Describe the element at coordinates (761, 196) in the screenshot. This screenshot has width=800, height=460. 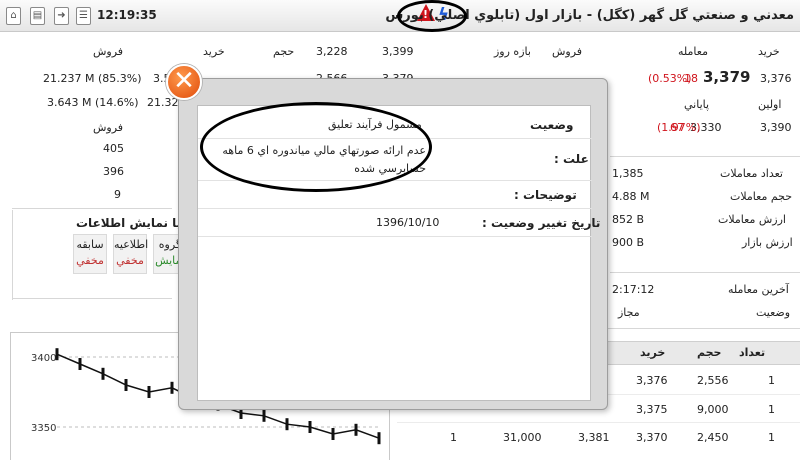
I see `hajm-muamelat-label: حجم معاملات` at that location.